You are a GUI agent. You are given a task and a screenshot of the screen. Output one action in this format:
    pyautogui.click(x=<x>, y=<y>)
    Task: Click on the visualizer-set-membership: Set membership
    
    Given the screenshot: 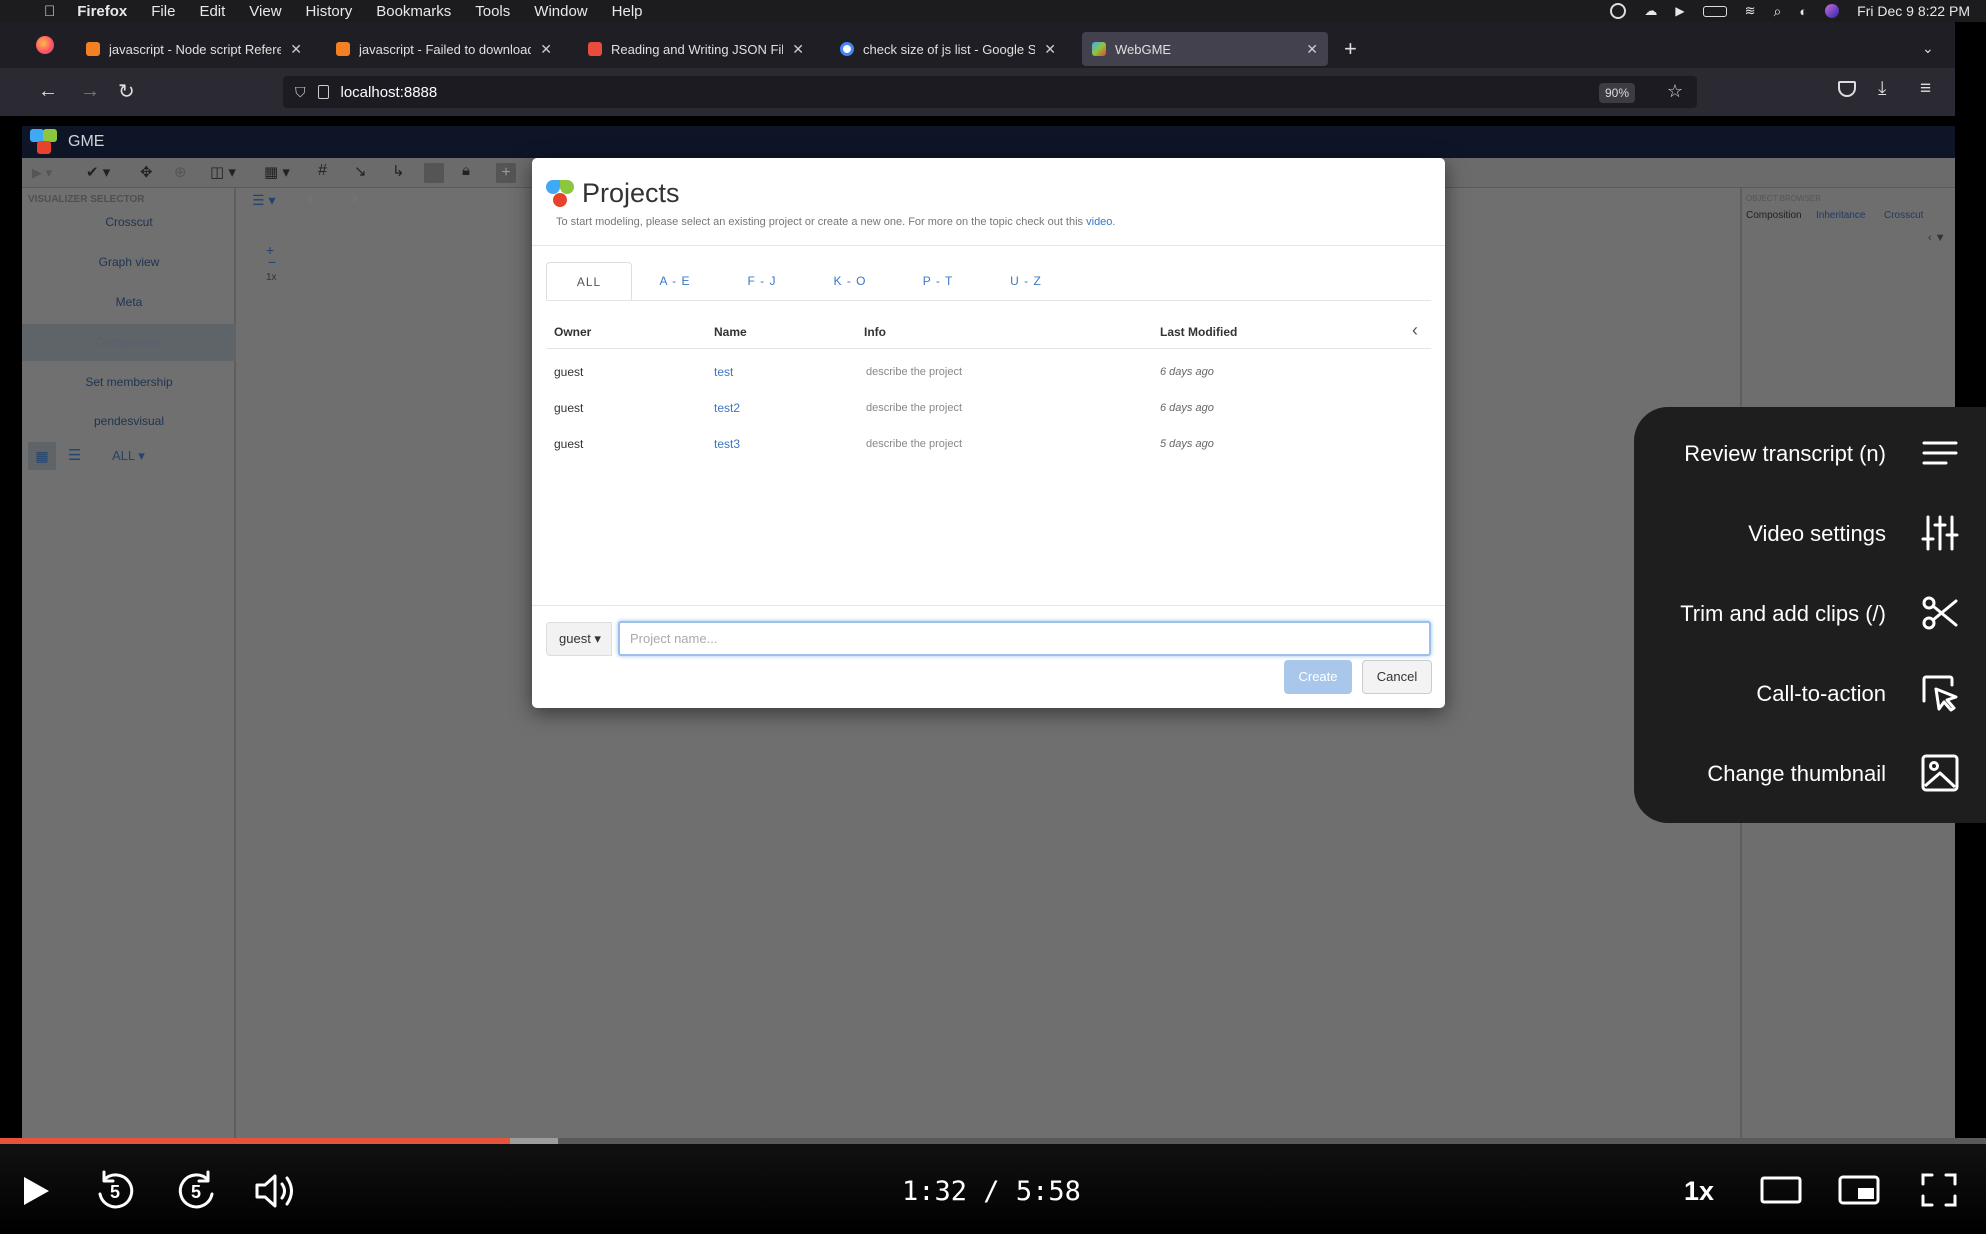 What is the action you would take?
    pyautogui.click(x=129, y=382)
    